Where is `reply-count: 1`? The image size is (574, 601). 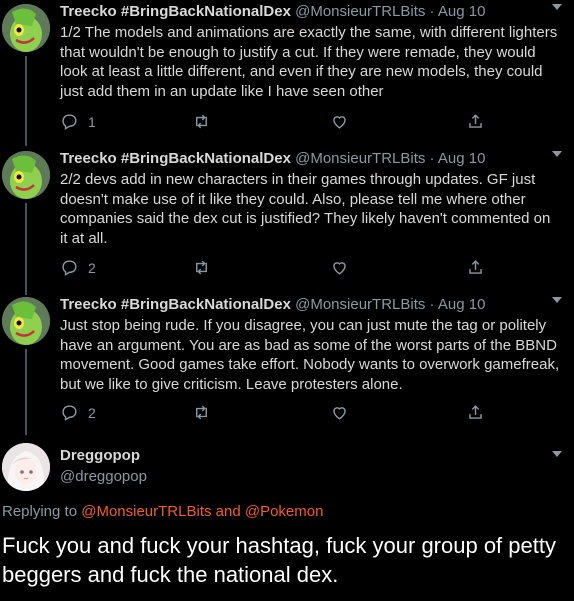
reply-count: 1 is located at coordinates (92, 121).